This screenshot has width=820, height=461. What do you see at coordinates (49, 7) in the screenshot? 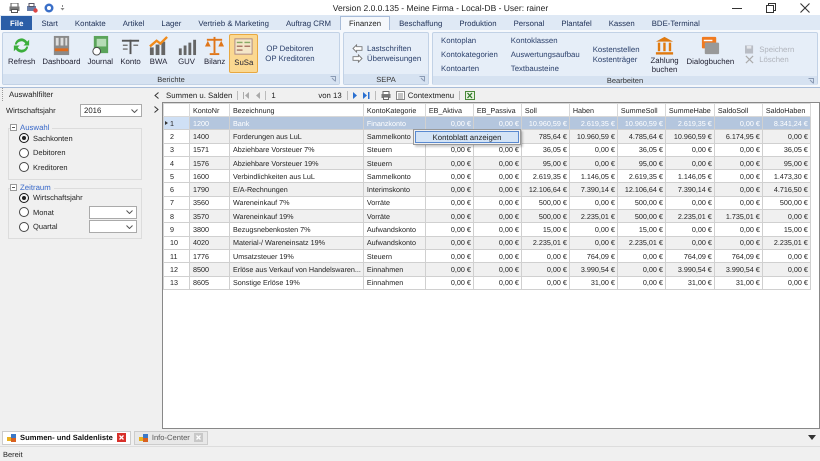
I see `help-icon` at bounding box center [49, 7].